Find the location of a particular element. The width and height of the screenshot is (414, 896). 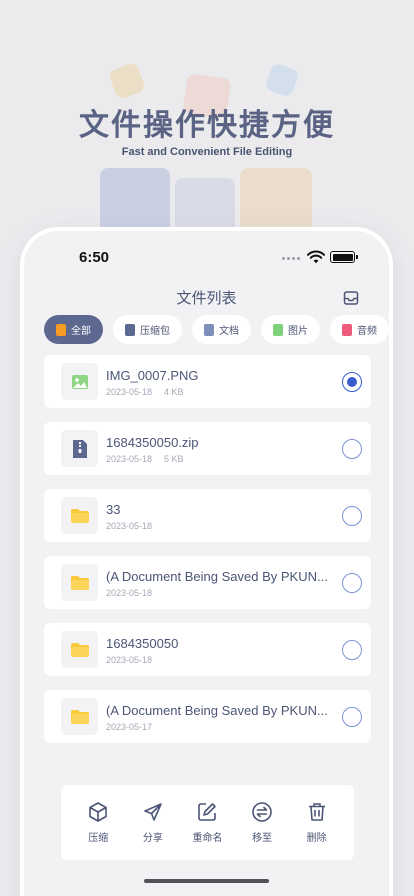

tab-archives: 压缩包 is located at coordinates (147, 329).